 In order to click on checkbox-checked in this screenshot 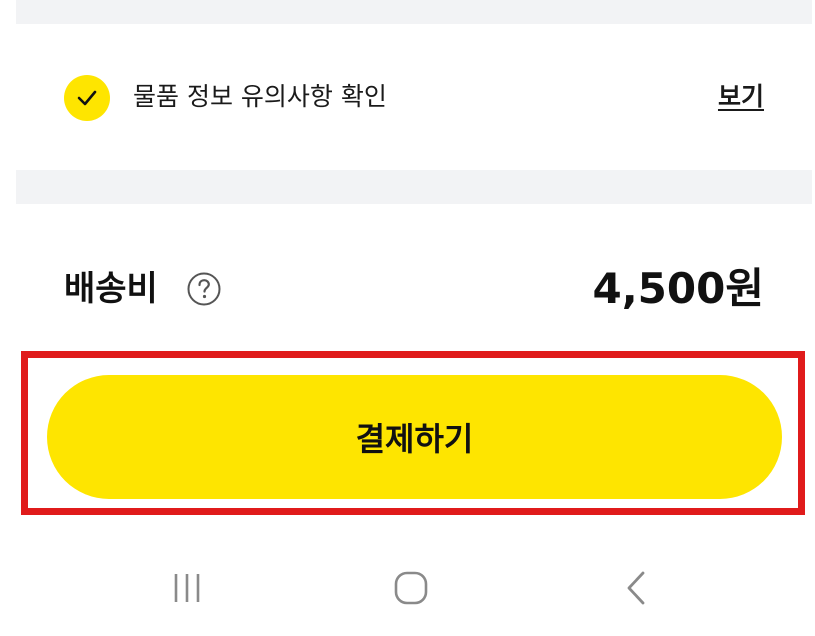, I will do `click(87, 98)`.